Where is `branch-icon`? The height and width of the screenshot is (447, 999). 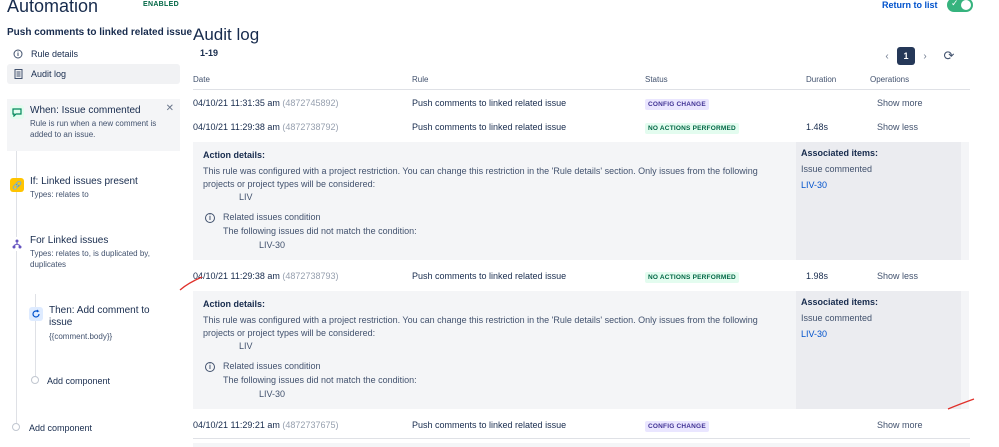
branch-icon is located at coordinates (17, 244).